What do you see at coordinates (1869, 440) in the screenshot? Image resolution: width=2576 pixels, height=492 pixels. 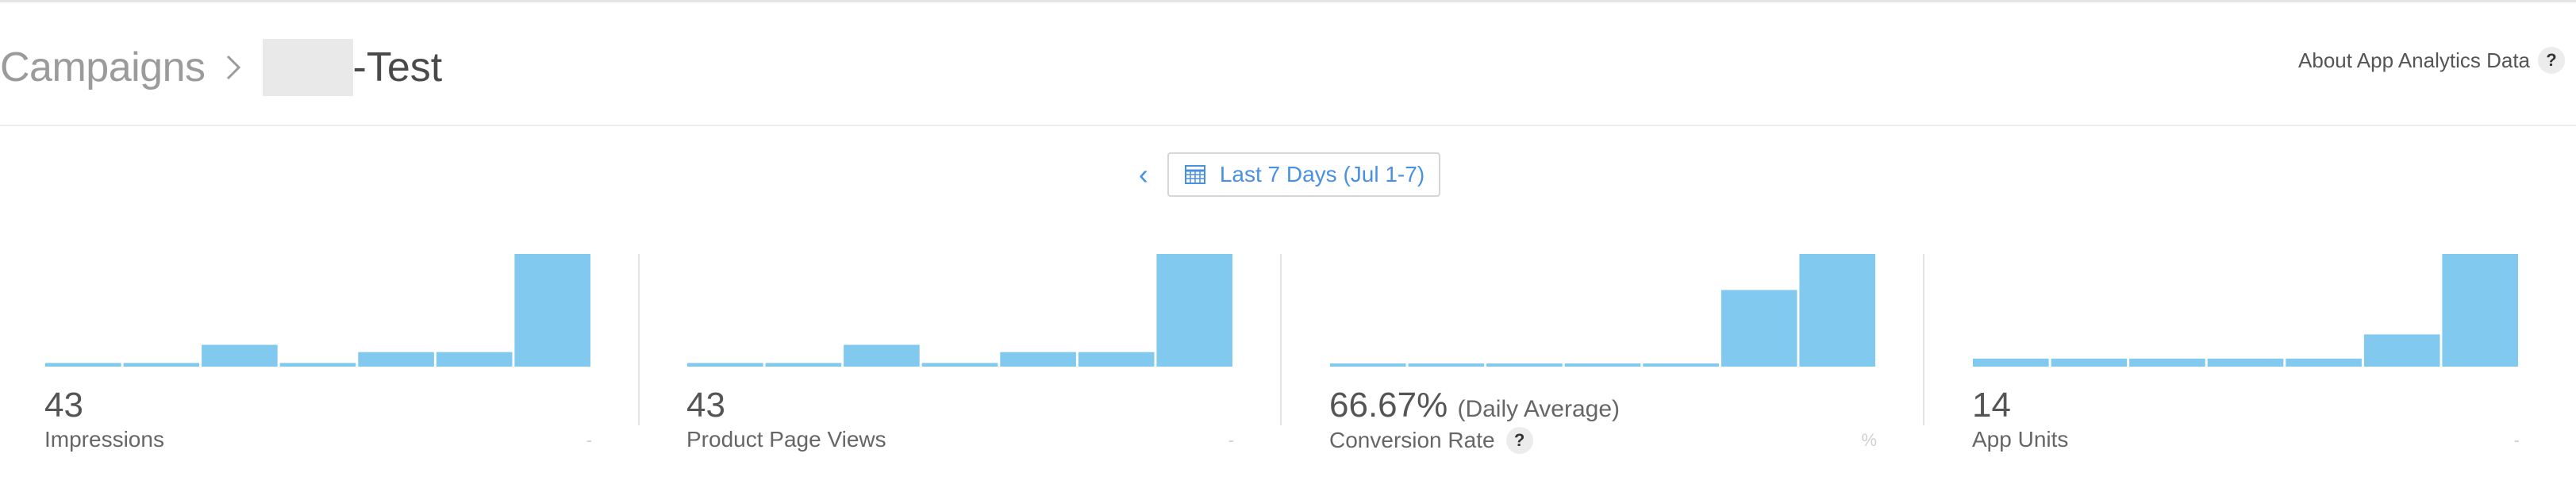 I see `conversion-rate-unit: %` at bounding box center [1869, 440].